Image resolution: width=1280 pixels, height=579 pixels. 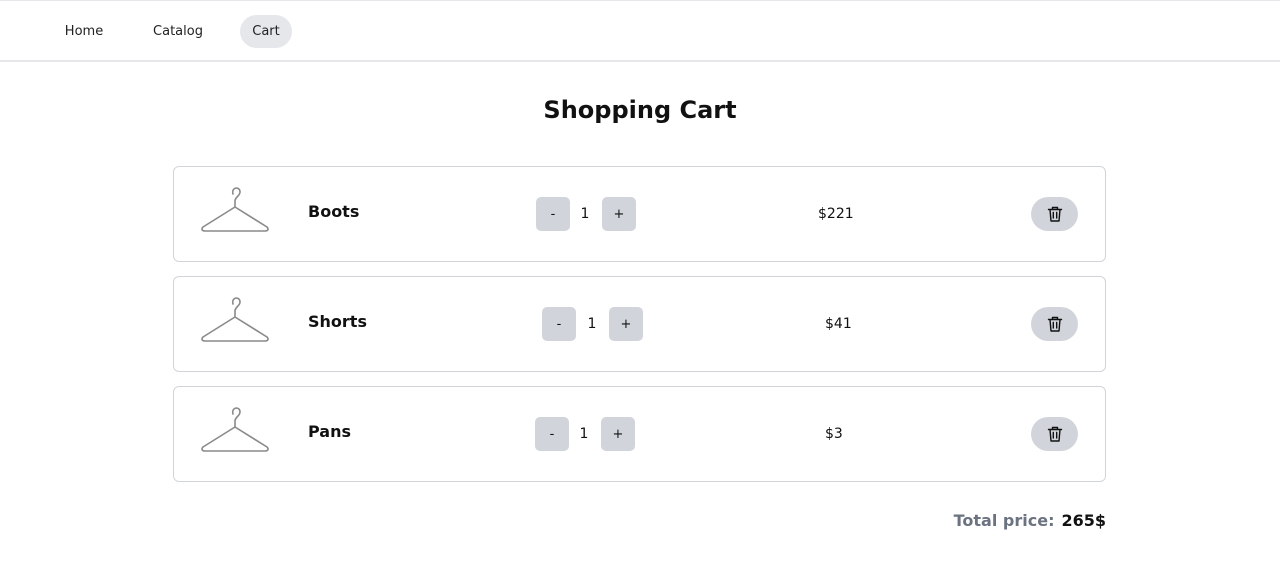 I want to click on item-price: $3, so click(x=834, y=434).